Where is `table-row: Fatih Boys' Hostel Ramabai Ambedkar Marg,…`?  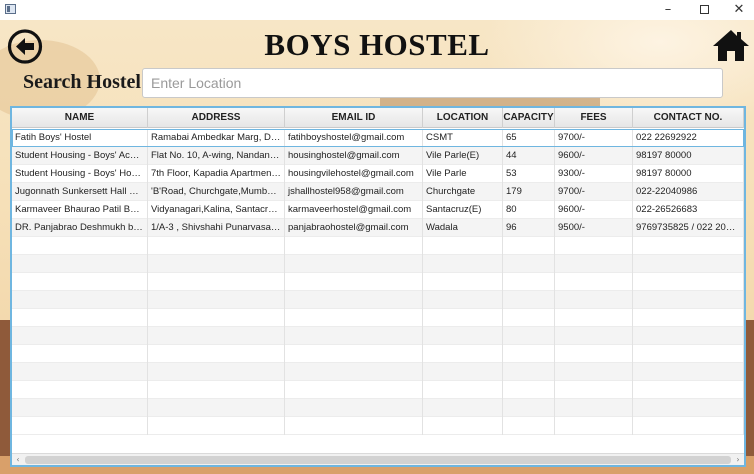 table-row: Fatih Boys' Hostel Ramabai Ambedkar Marg,… is located at coordinates (378, 138).